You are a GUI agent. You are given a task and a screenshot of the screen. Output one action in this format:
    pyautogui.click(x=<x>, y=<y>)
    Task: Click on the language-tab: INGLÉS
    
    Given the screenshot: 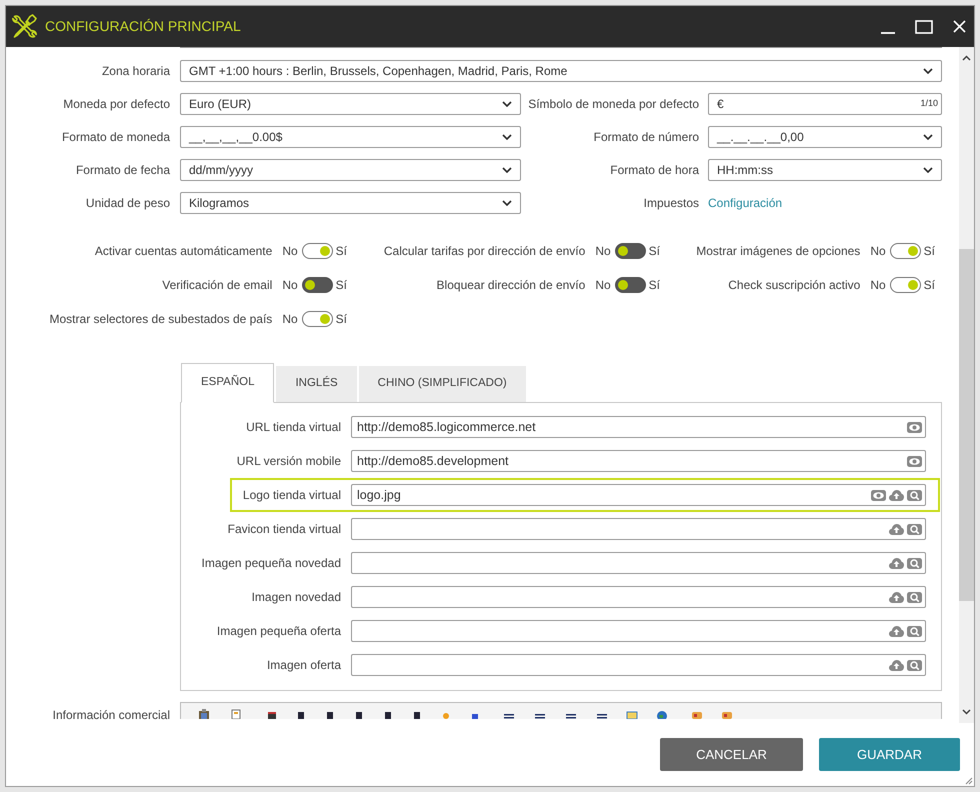 What is the action you would take?
    pyautogui.click(x=316, y=384)
    